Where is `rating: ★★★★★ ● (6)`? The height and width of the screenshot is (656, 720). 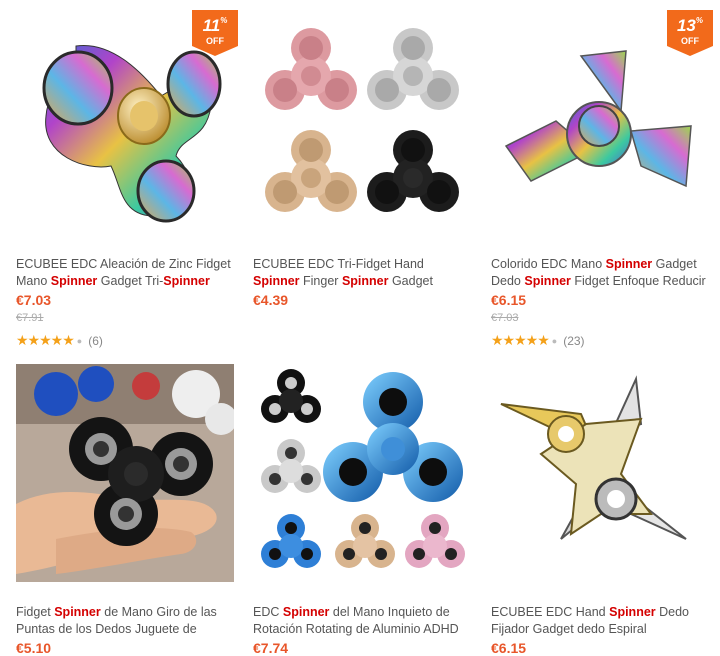
rating: ★★★★★ ● (6) is located at coordinates (59, 340).